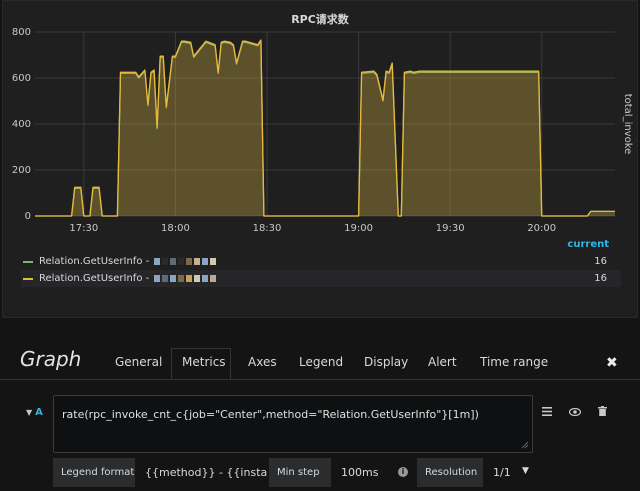 The image size is (640, 491). Describe the element at coordinates (21, 170) in the screenshot. I see `y-tick-label: 200` at that location.